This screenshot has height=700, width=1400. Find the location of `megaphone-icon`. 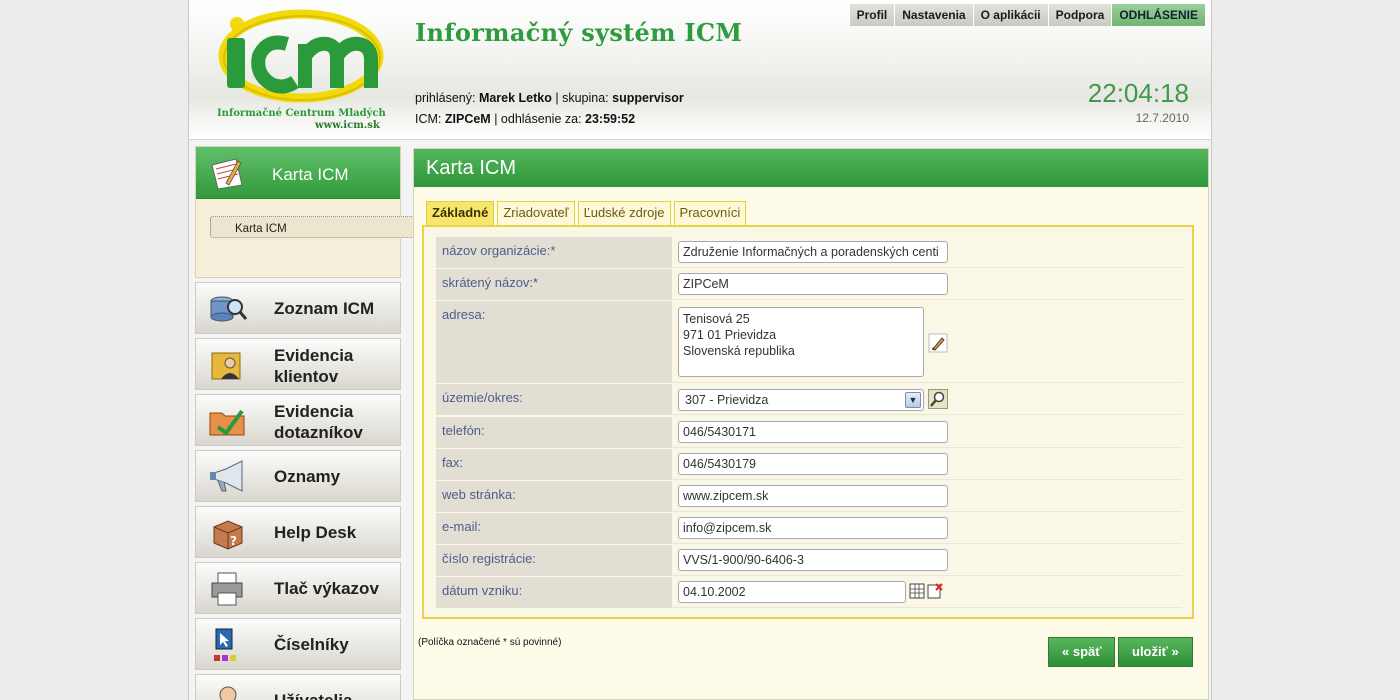

megaphone-icon is located at coordinates (226, 476).